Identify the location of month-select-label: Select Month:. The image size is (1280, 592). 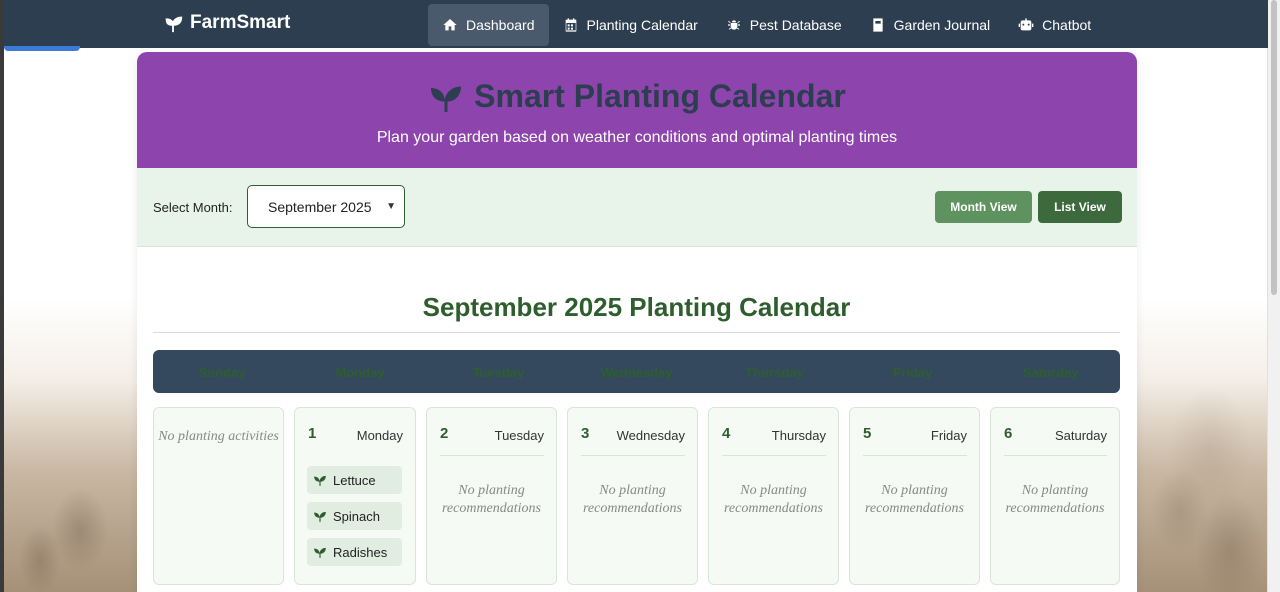
(193, 207).